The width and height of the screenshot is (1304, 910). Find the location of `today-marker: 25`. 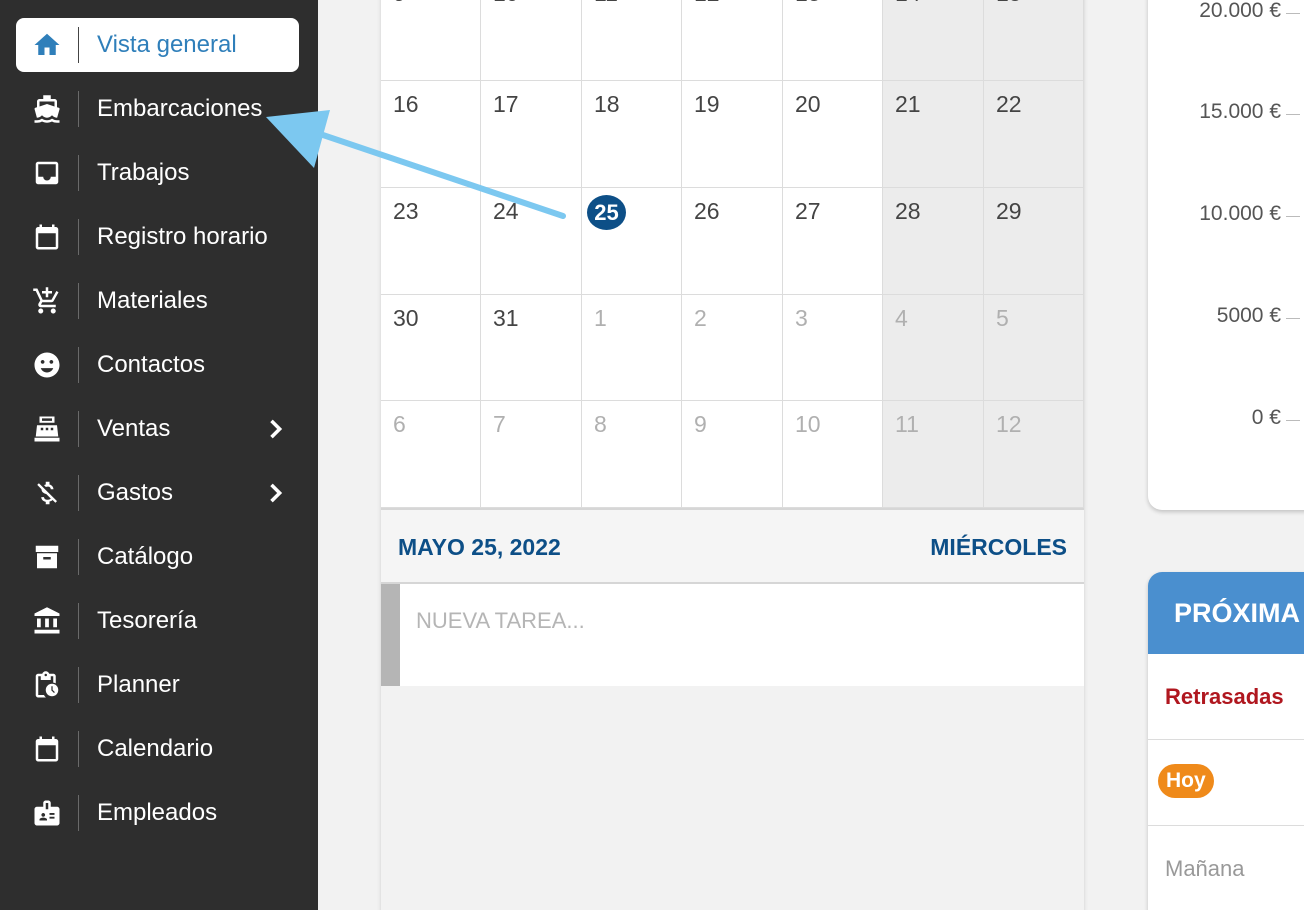

today-marker: 25 is located at coordinates (606, 212).